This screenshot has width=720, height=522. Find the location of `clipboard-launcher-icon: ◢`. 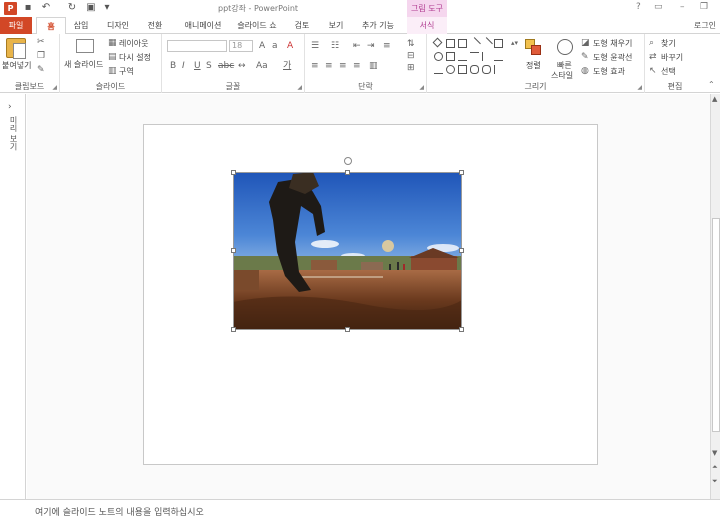

clipboard-launcher-icon: ◢ is located at coordinates (54, 87).